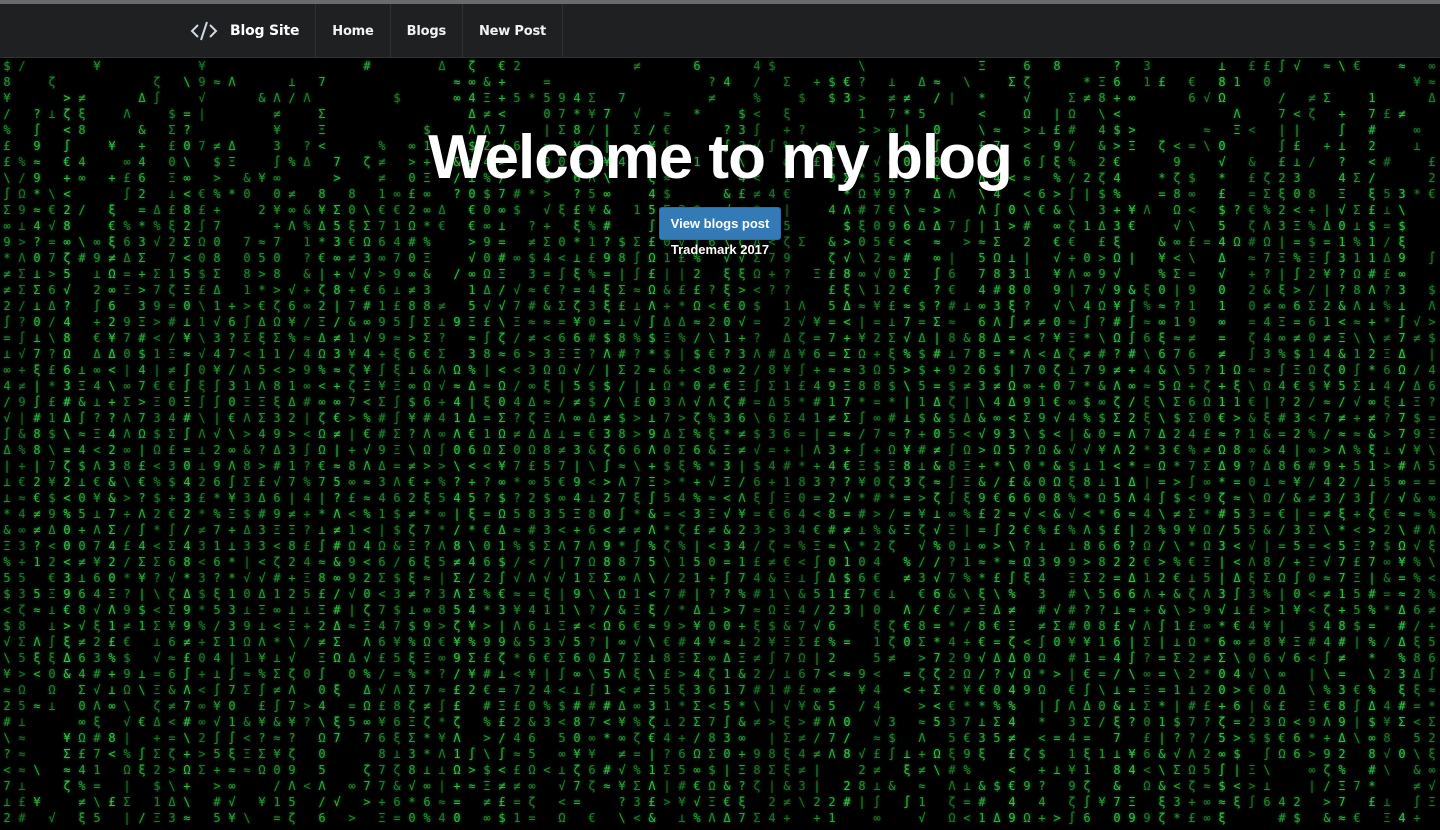 The height and width of the screenshot is (830, 1440). I want to click on code-icon, so click(204, 31).